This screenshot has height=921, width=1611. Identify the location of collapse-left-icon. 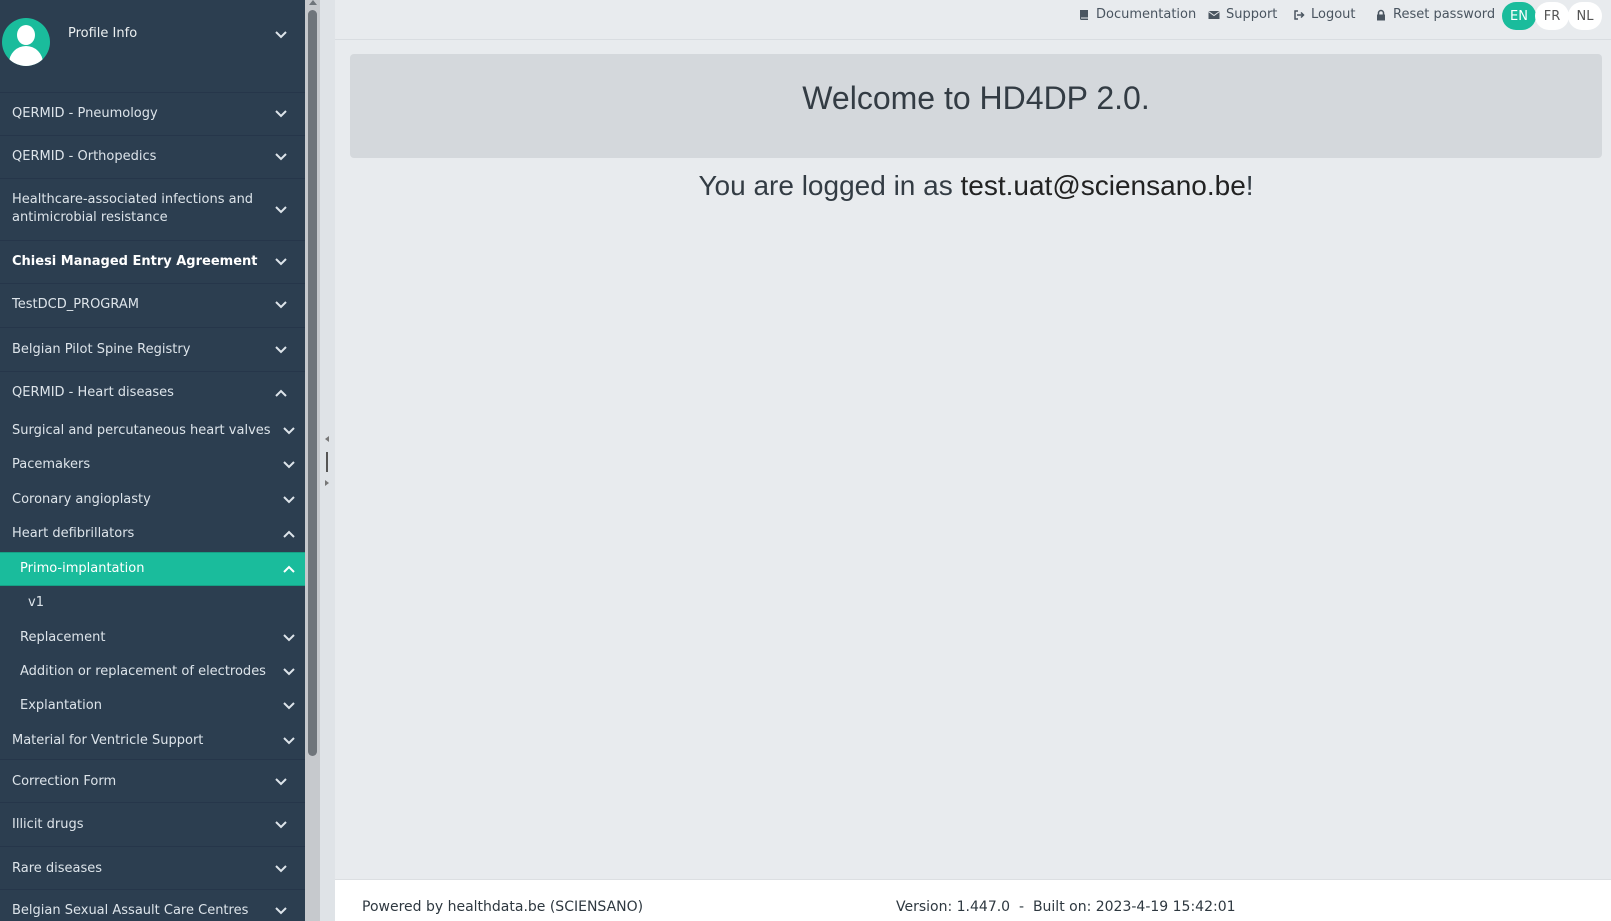
(327, 439).